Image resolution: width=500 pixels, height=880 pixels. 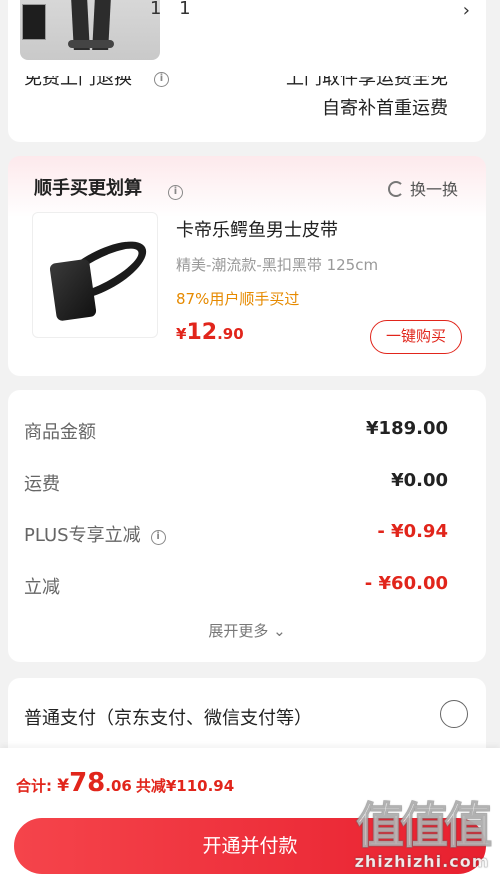 What do you see at coordinates (385, 108) in the screenshot?
I see `return-self-ship-text: 自寄补首重运费` at bounding box center [385, 108].